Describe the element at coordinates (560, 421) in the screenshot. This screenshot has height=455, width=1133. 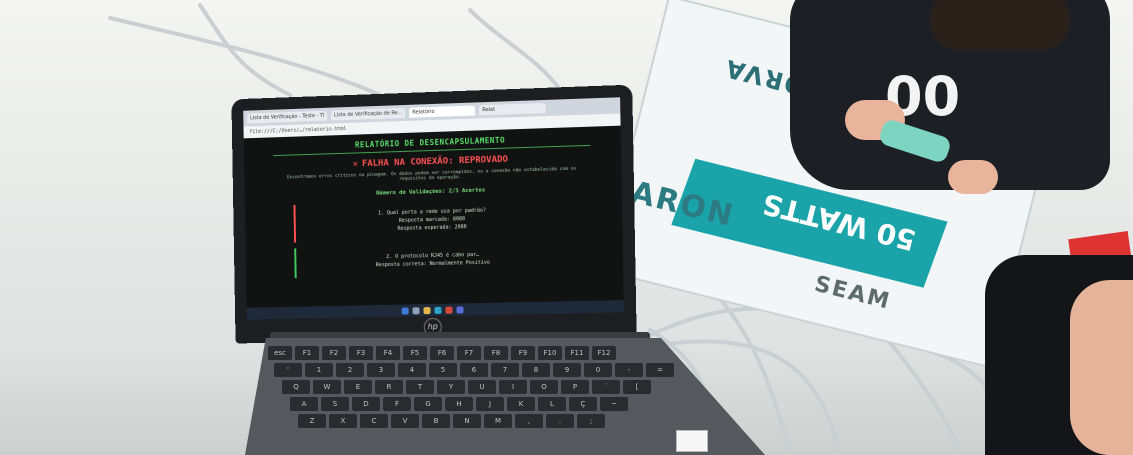
I see `keyboard-key: .` at that location.